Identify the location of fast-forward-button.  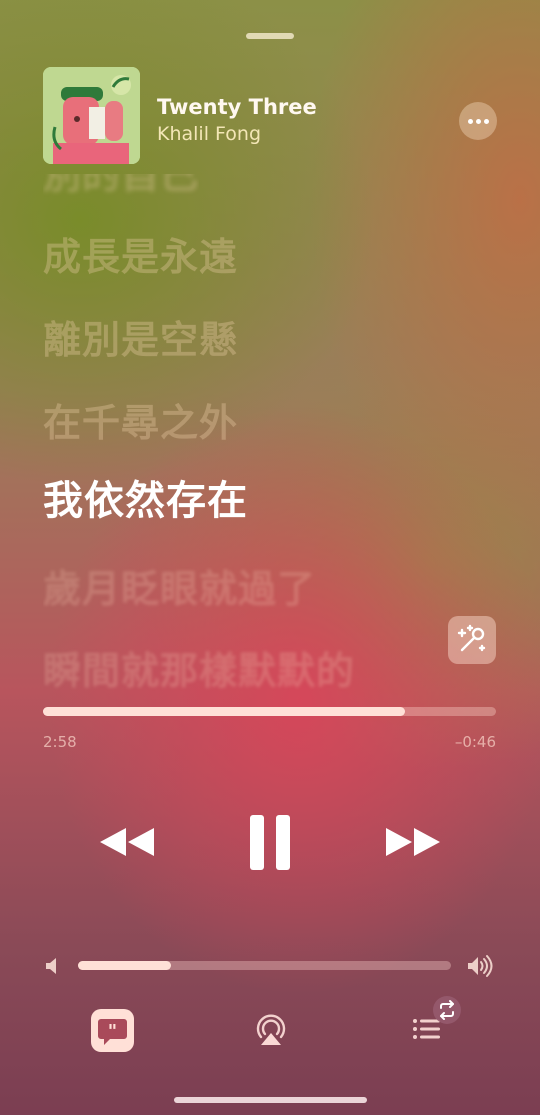
(413, 842).